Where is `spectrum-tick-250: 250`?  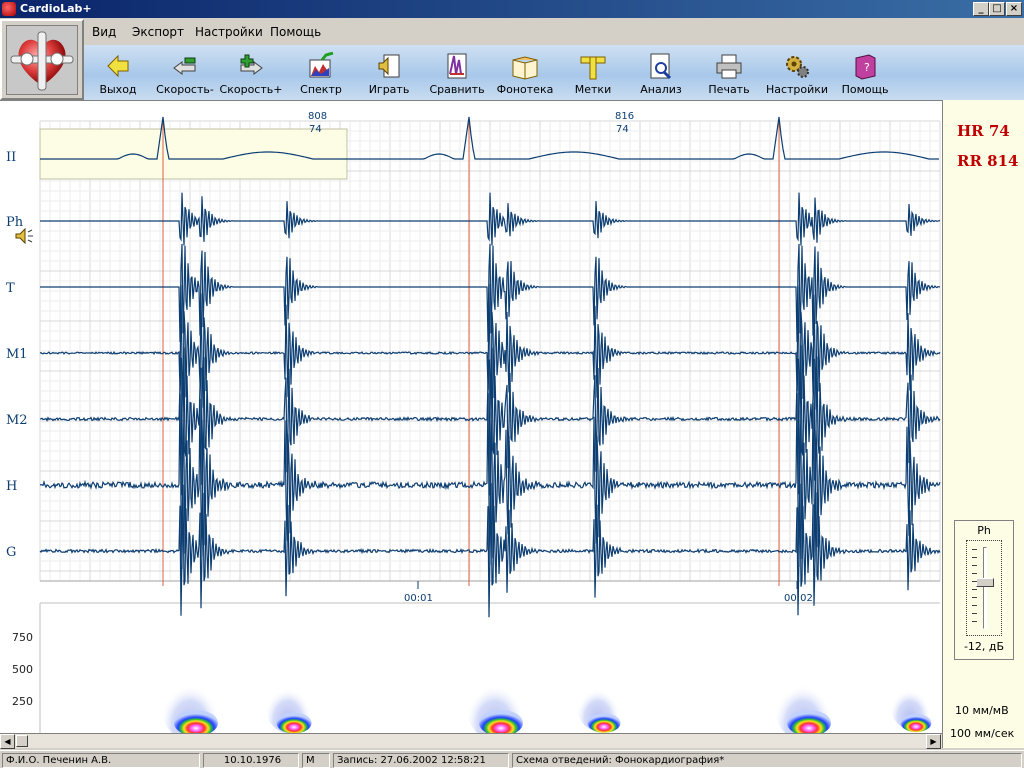 spectrum-tick-250: 250 is located at coordinates (22, 701).